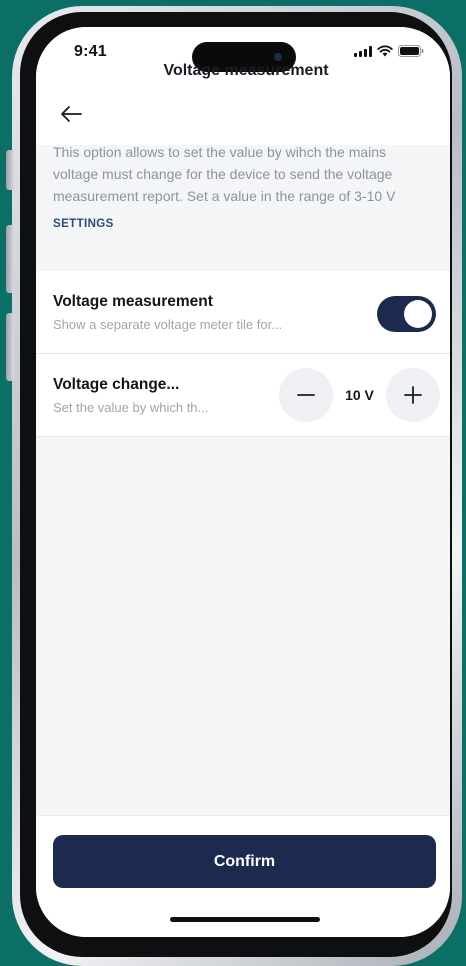  I want to click on phone-volume-down-button, so click(10, 347).